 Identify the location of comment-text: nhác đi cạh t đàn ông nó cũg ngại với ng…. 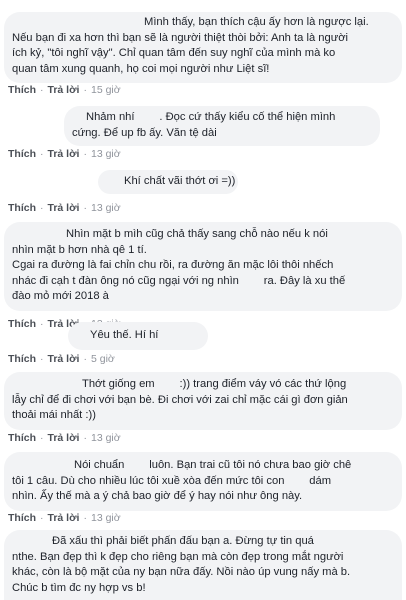
(179, 280).